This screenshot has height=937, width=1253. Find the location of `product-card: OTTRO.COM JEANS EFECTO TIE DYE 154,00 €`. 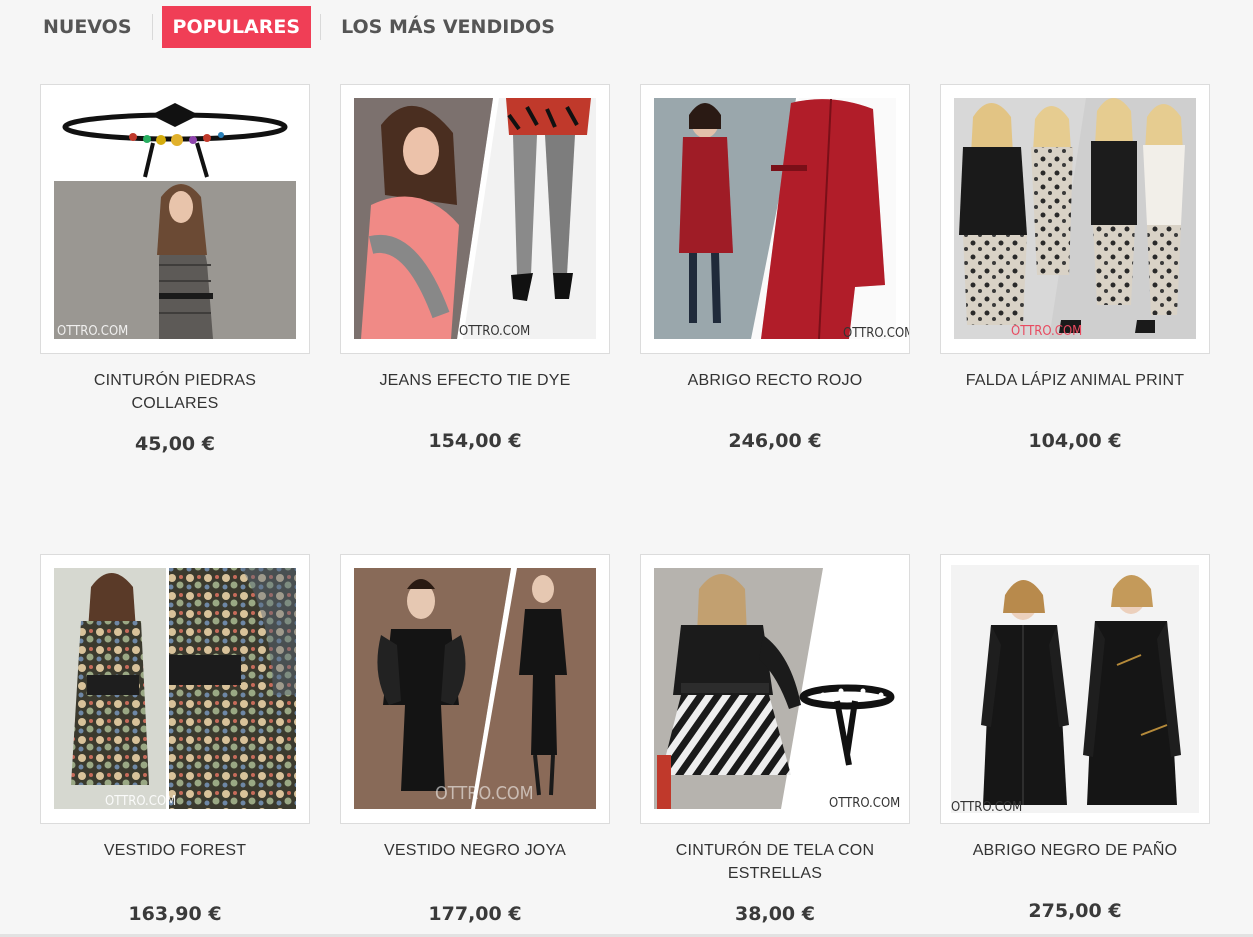

product-card: OTTRO.COM JEANS EFECTO TIE DYE 154,00 € is located at coordinates (475, 319).